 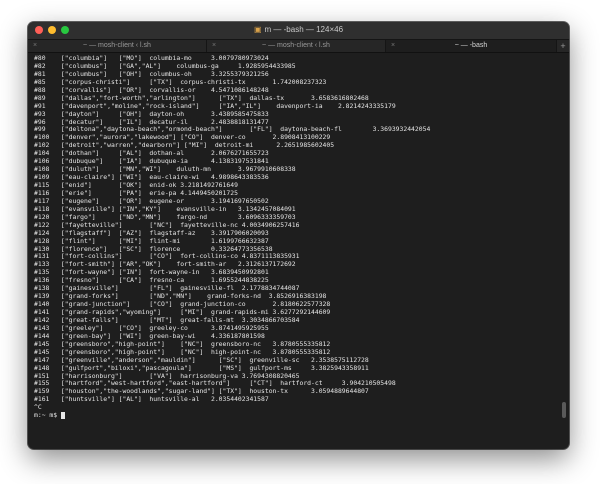 I want to click on window-title-text: m — -bash — 124×46, so click(x=304, y=29).